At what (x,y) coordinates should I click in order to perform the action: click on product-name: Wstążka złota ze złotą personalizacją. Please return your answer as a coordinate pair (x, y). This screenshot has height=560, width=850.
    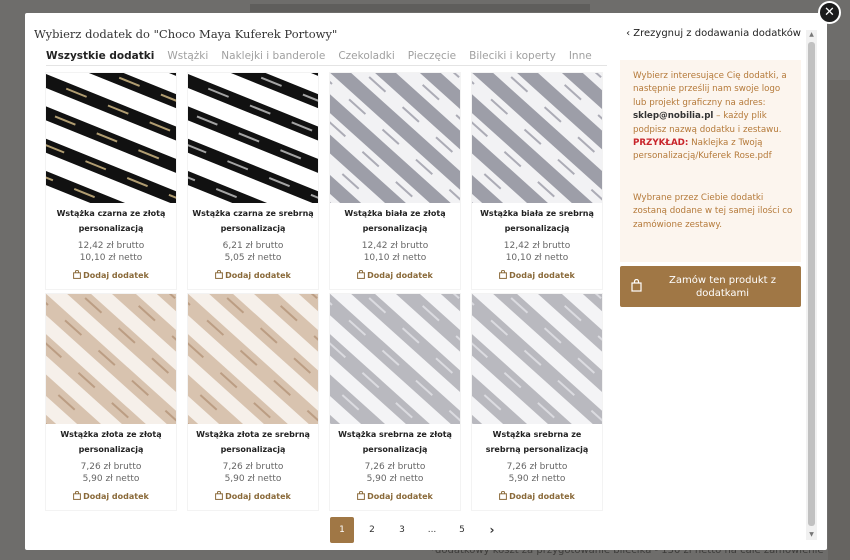
    Looking at the image, I should click on (111, 442).